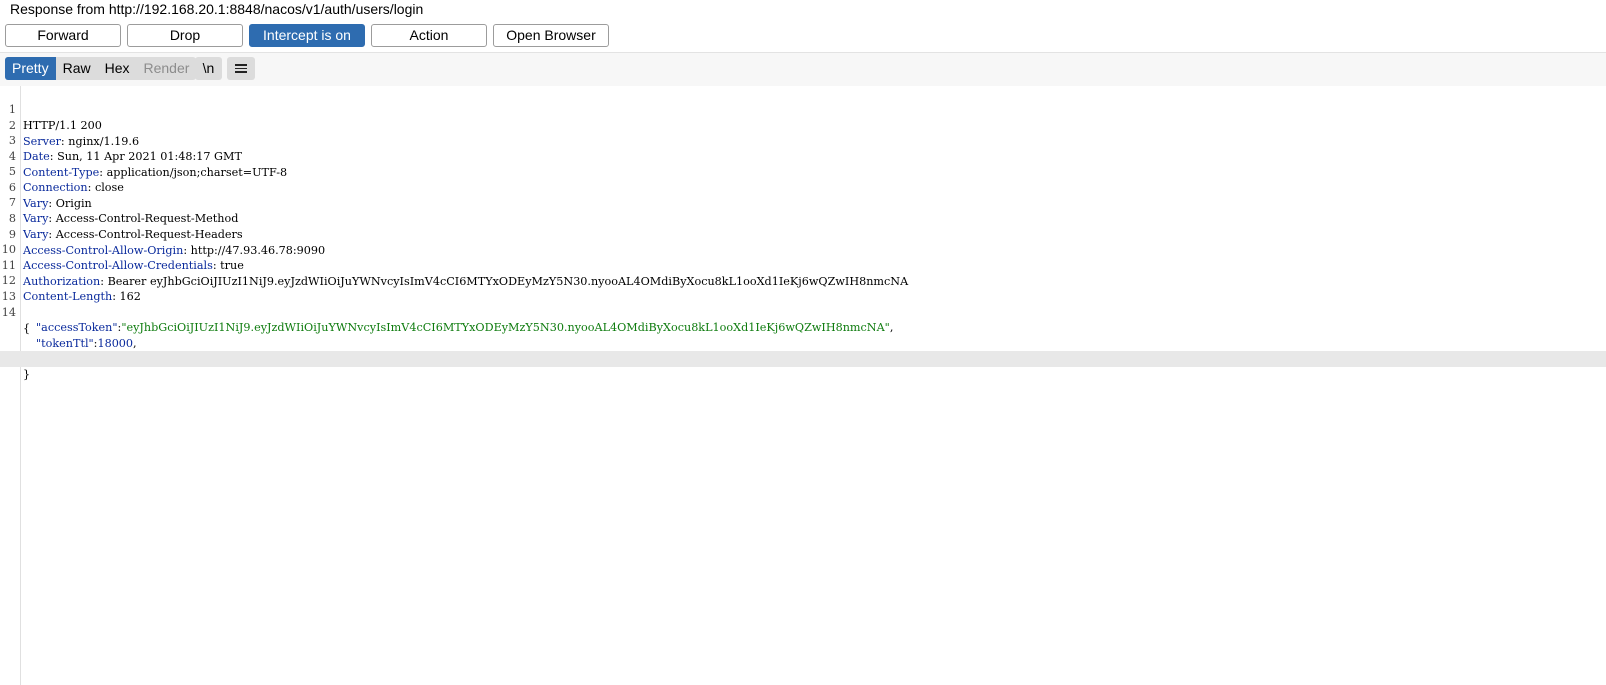  Describe the element at coordinates (803, 350) in the screenshot. I see `editor-line: "globalAdmin":true` at that location.